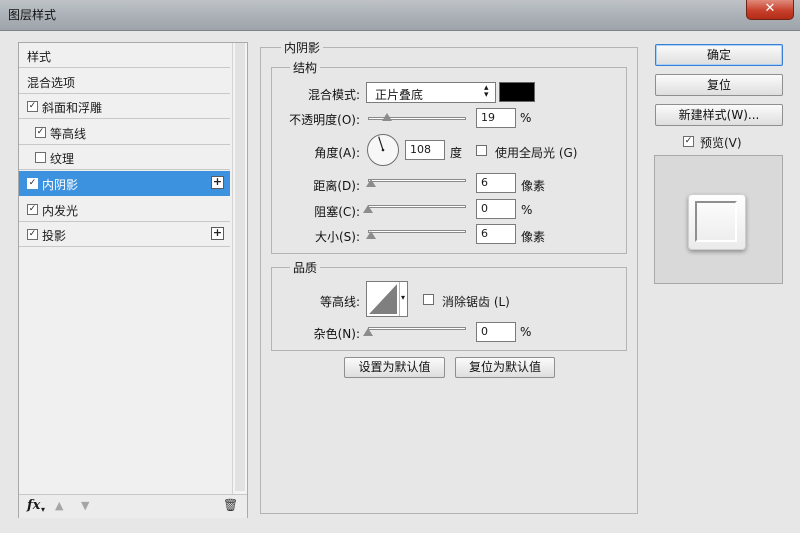 Image resolution: width=800 pixels, height=533 pixels. Describe the element at coordinates (324, 120) in the screenshot. I see `opacity-label: 不透明度(O):` at that location.